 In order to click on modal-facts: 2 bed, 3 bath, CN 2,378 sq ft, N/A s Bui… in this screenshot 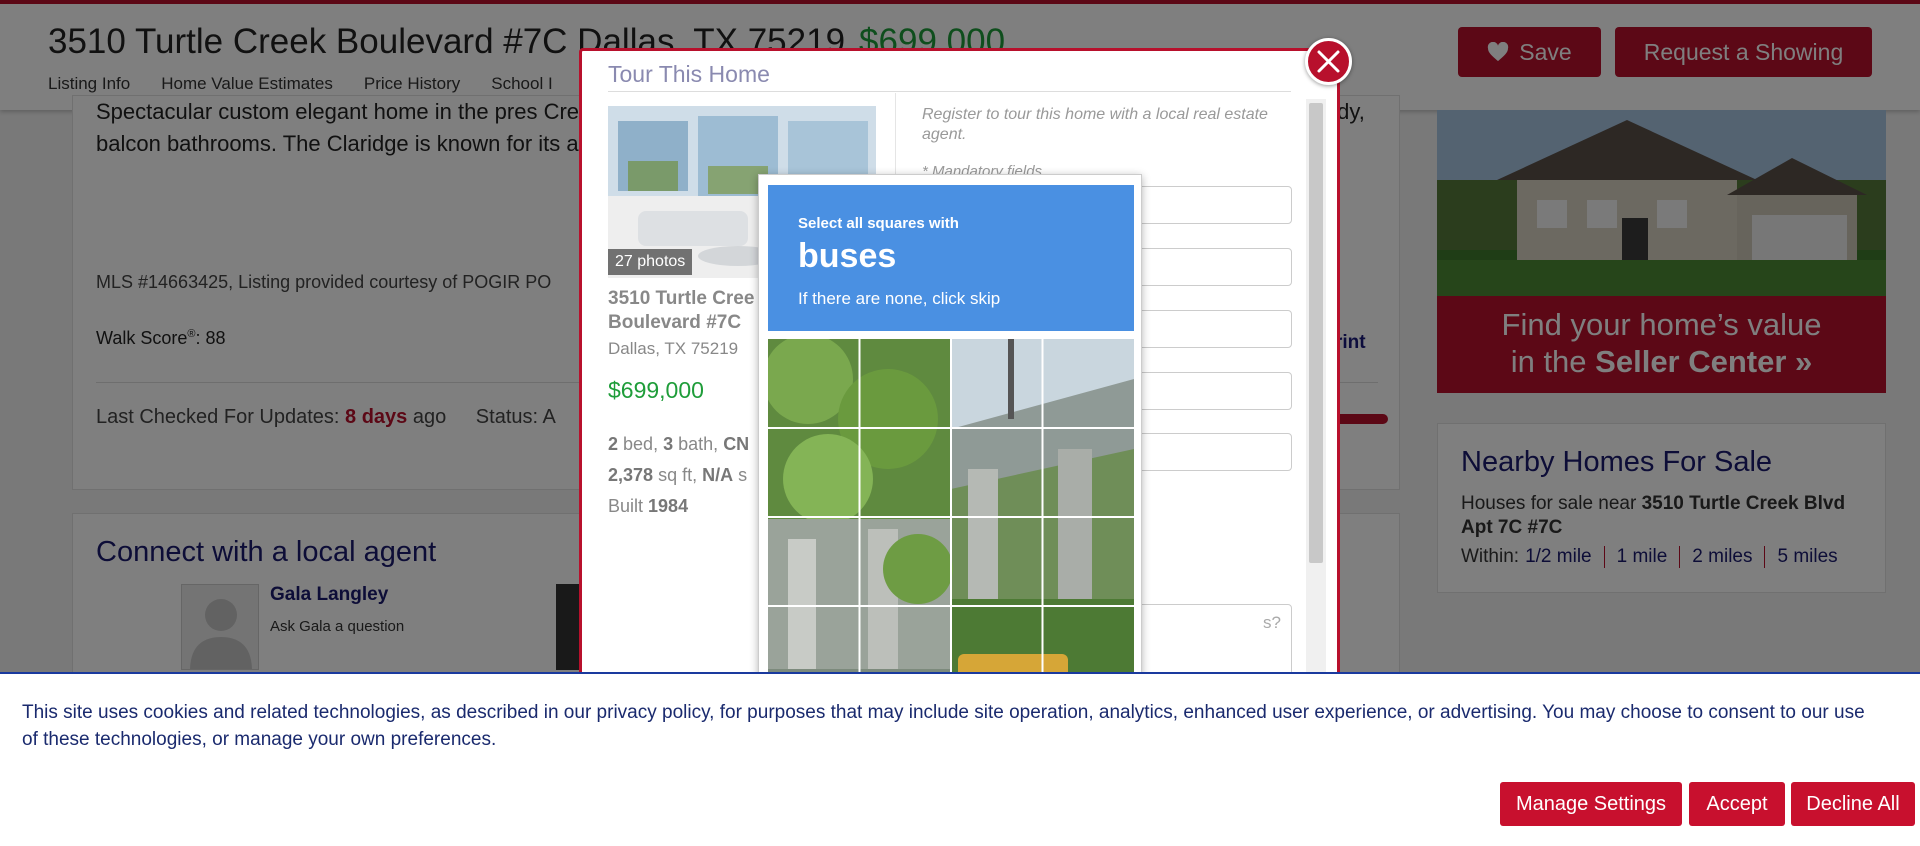, I will do `click(678, 475)`.